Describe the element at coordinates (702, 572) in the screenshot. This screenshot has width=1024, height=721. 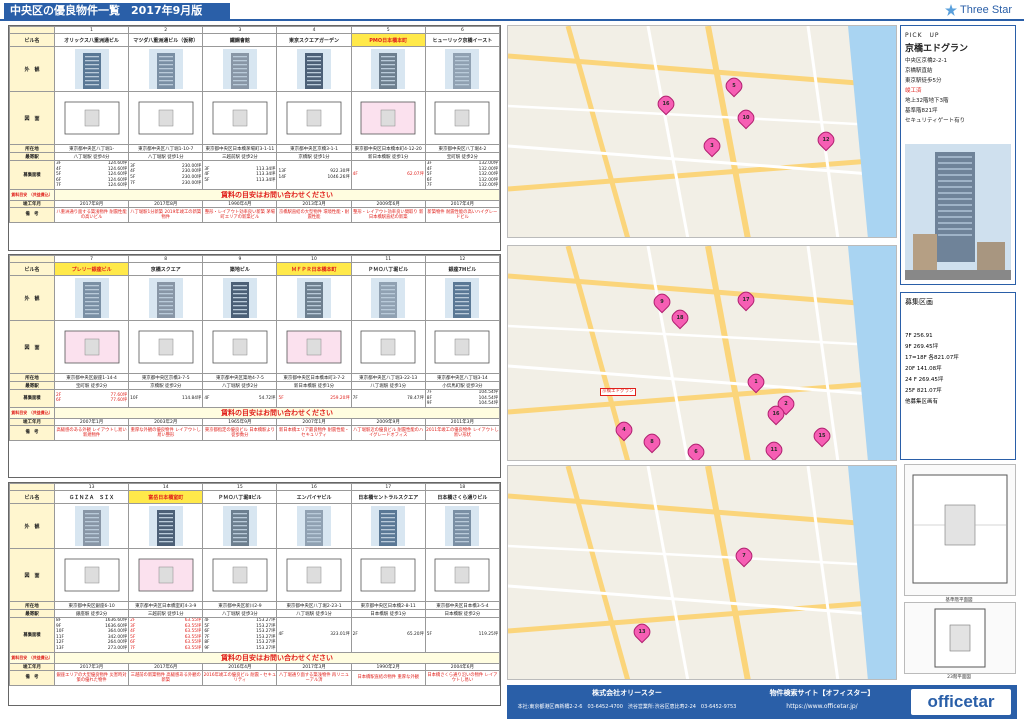
I see `map-south: 7 13` at that location.